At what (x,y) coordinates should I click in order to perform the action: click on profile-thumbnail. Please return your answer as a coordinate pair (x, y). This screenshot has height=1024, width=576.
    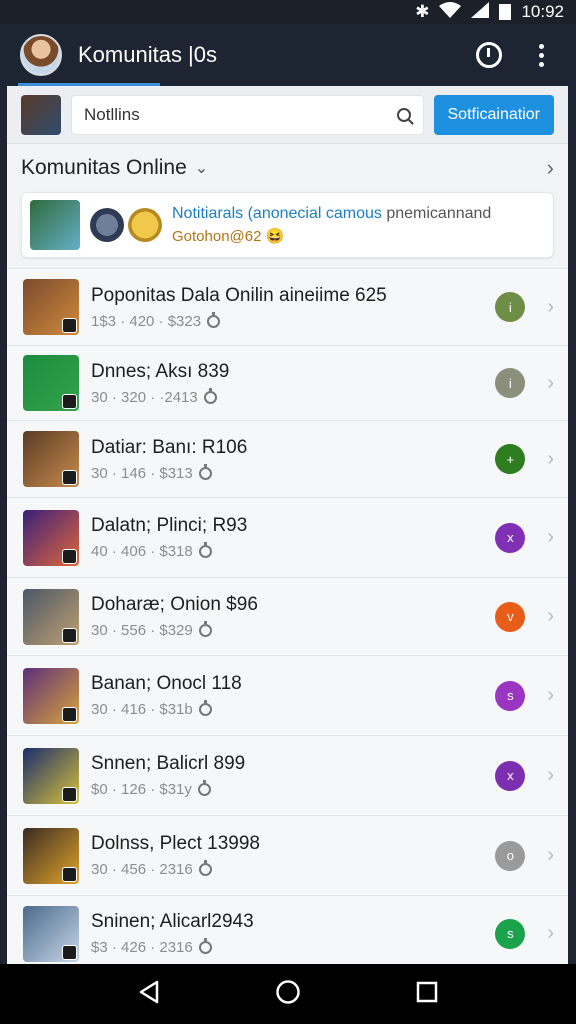
    Looking at the image, I should click on (41, 114).